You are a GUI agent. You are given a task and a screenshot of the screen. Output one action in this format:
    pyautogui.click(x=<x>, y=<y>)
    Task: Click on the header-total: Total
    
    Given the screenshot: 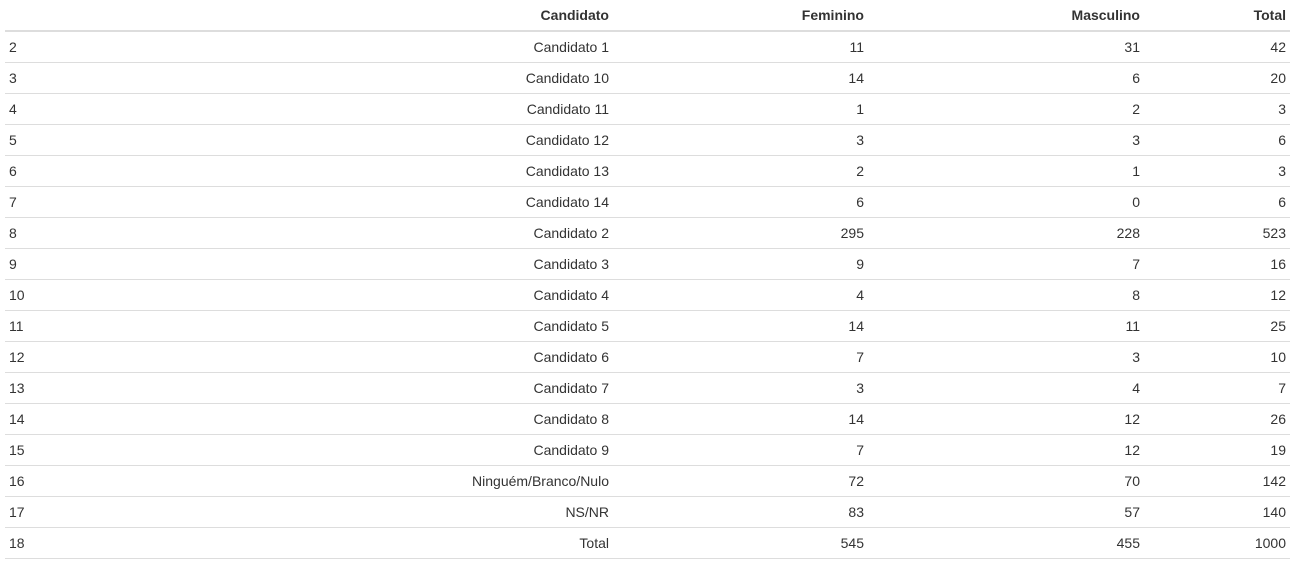 What is the action you would take?
    pyautogui.click(x=1217, y=16)
    